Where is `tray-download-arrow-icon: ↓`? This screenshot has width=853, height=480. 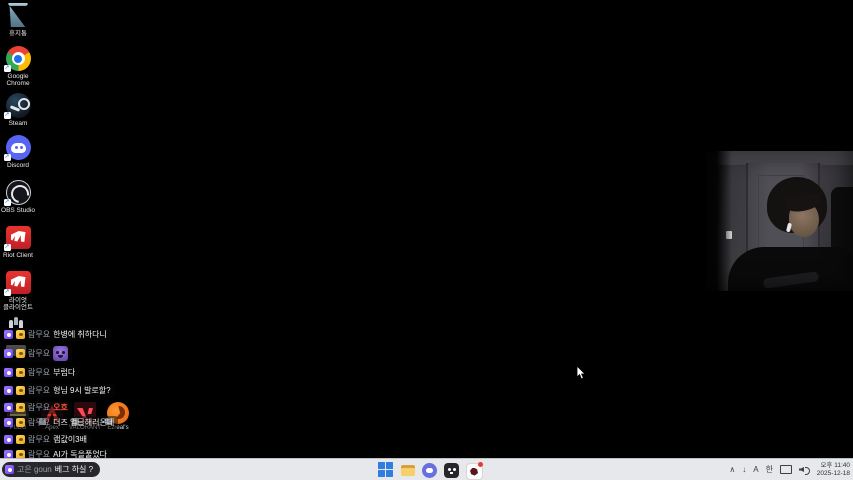 tray-download-arrow-icon: ↓ is located at coordinates (744, 469).